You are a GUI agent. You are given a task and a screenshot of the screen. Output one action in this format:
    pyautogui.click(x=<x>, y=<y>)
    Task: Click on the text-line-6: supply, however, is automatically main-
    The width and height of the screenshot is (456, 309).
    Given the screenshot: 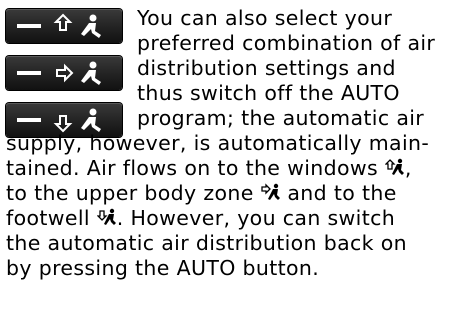 What is the action you would take?
    pyautogui.click(x=218, y=143)
    